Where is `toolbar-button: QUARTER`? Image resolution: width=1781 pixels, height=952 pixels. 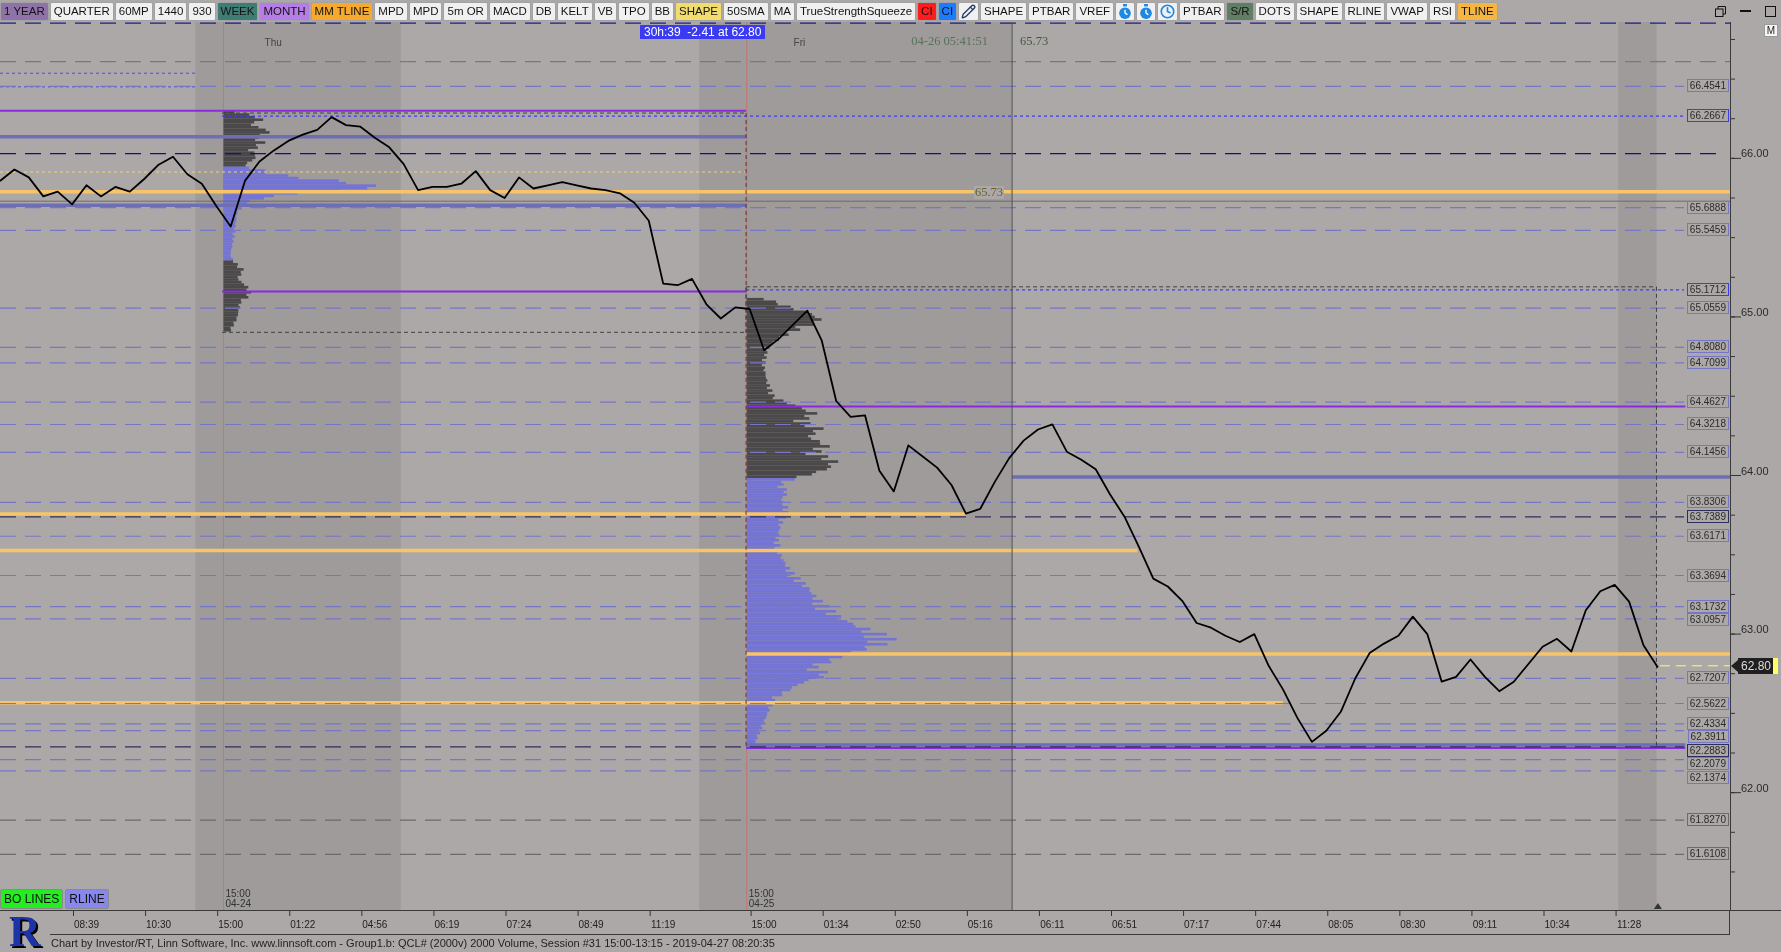
toolbar-button: QUARTER is located at coordinates (81, 11).